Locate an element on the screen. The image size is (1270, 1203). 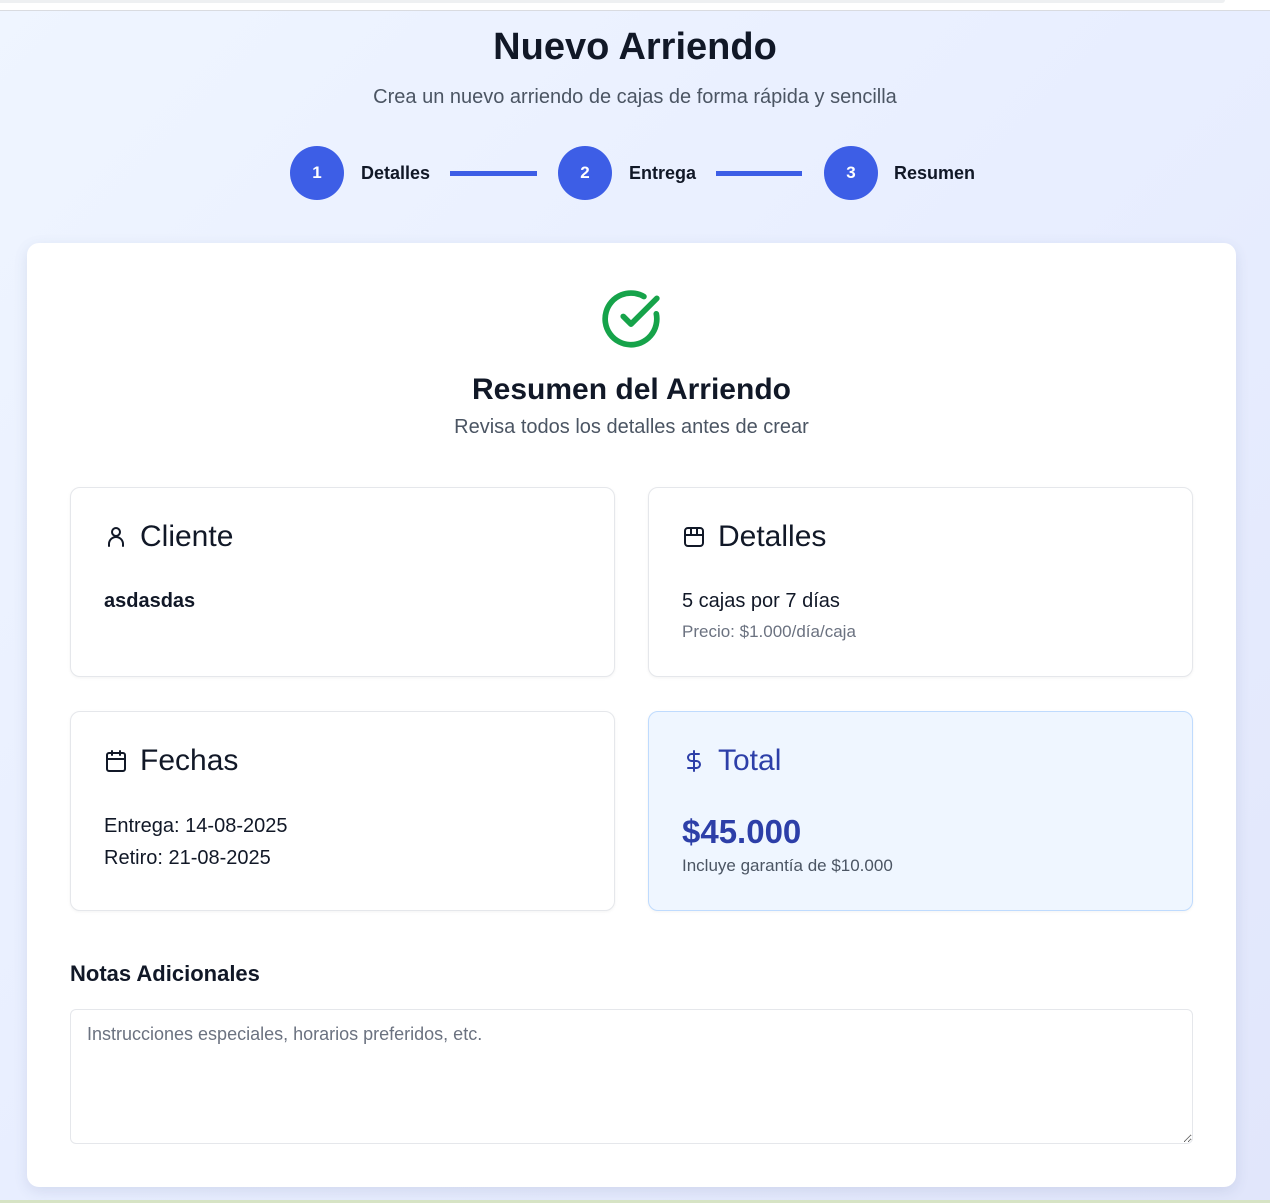
details-title: Detalles is located at coordinates (772, 536).